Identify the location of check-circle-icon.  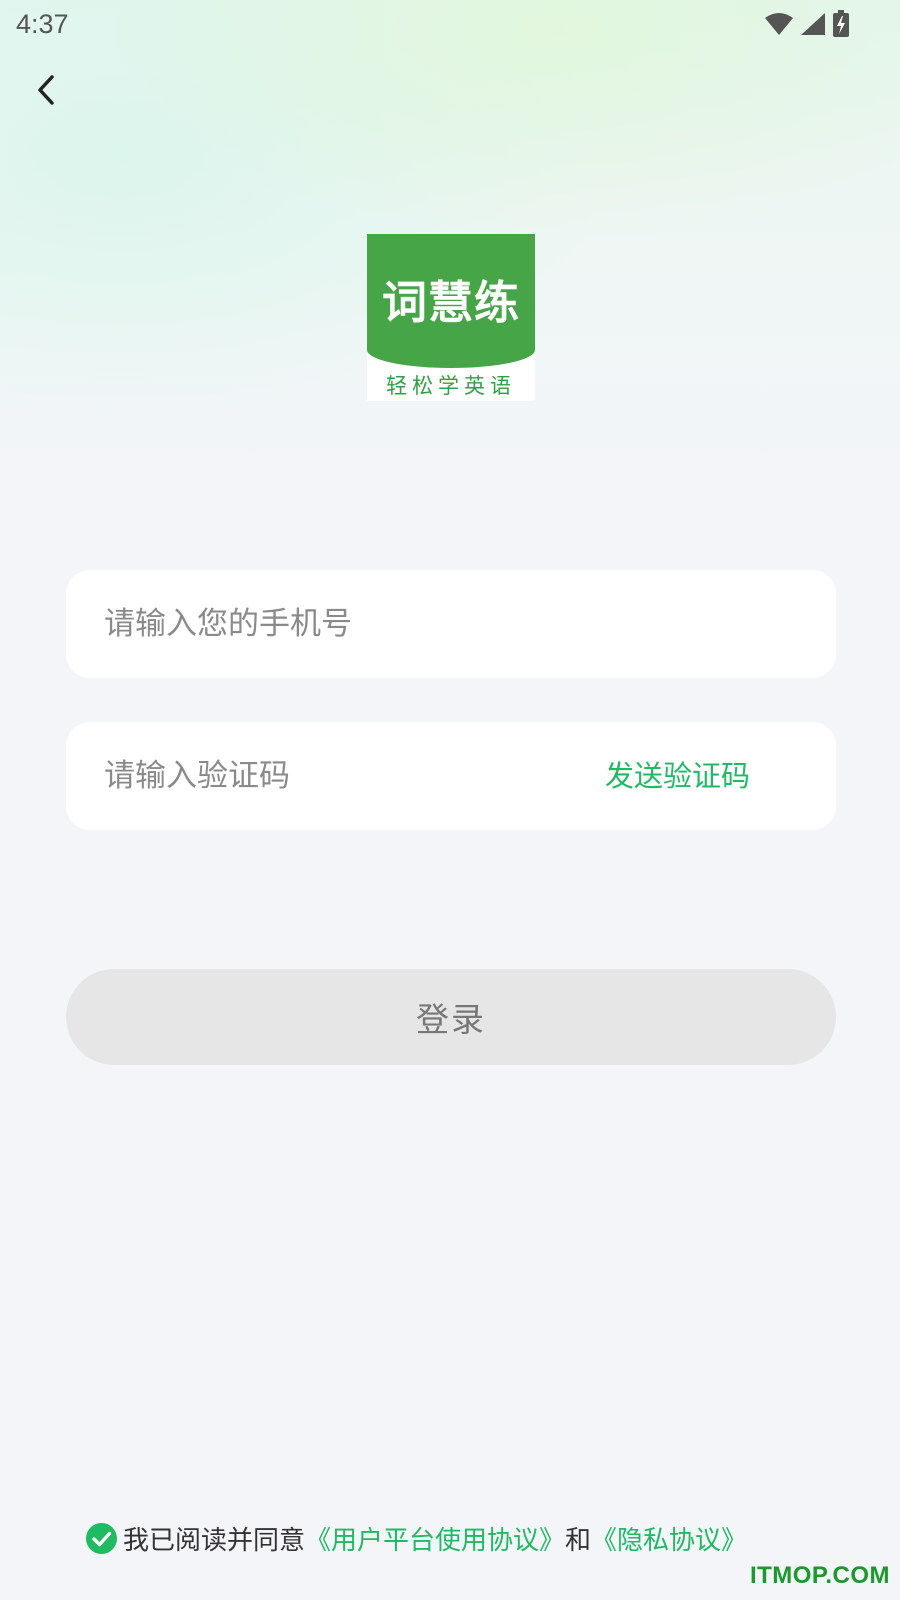
(101, 1538).